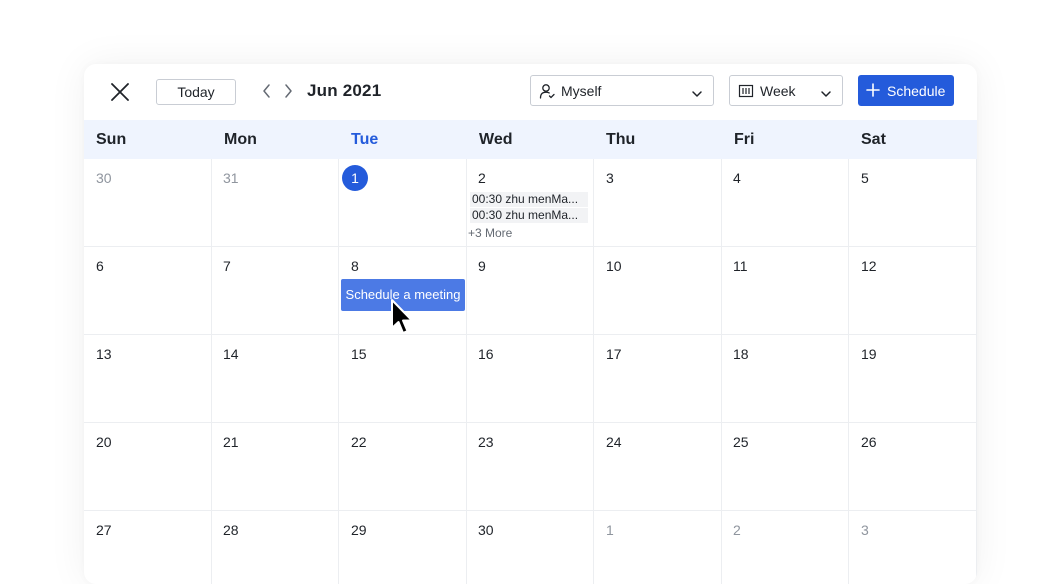  I want to click on day-number: 21, so click(231, 442).